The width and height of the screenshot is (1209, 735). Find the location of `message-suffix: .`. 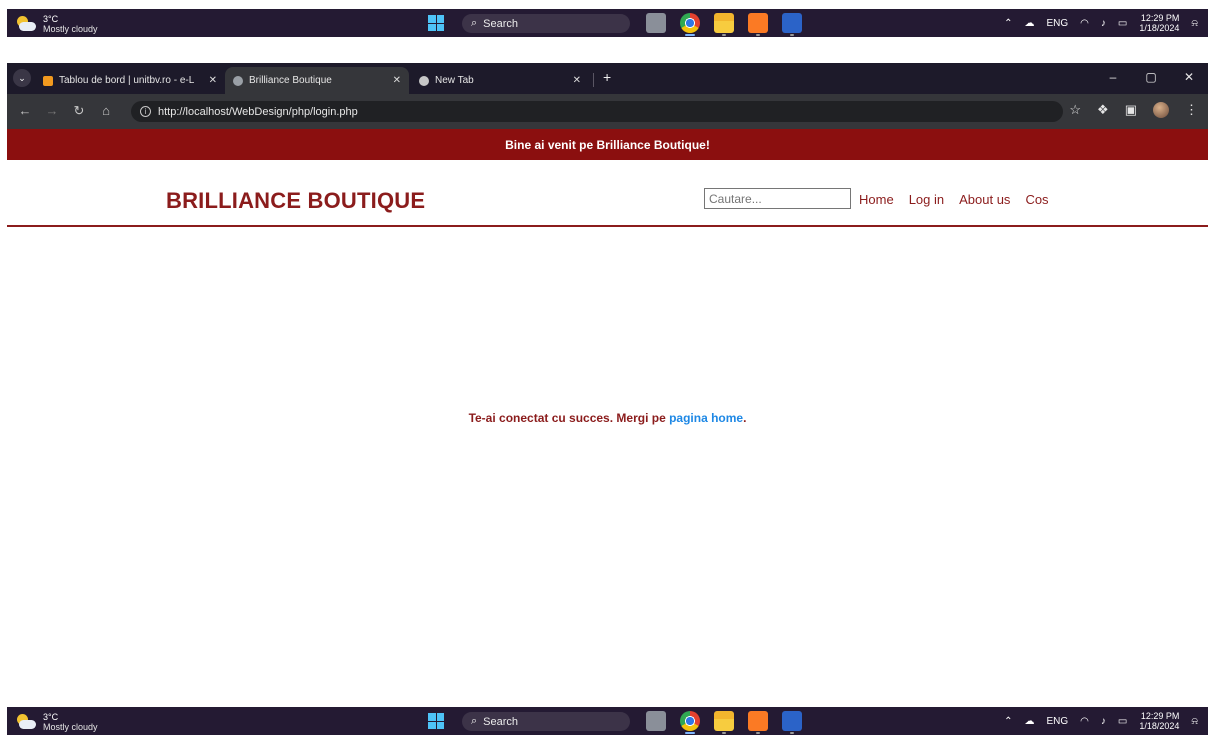

message-suffix: . is located at coordinates (745, 418).